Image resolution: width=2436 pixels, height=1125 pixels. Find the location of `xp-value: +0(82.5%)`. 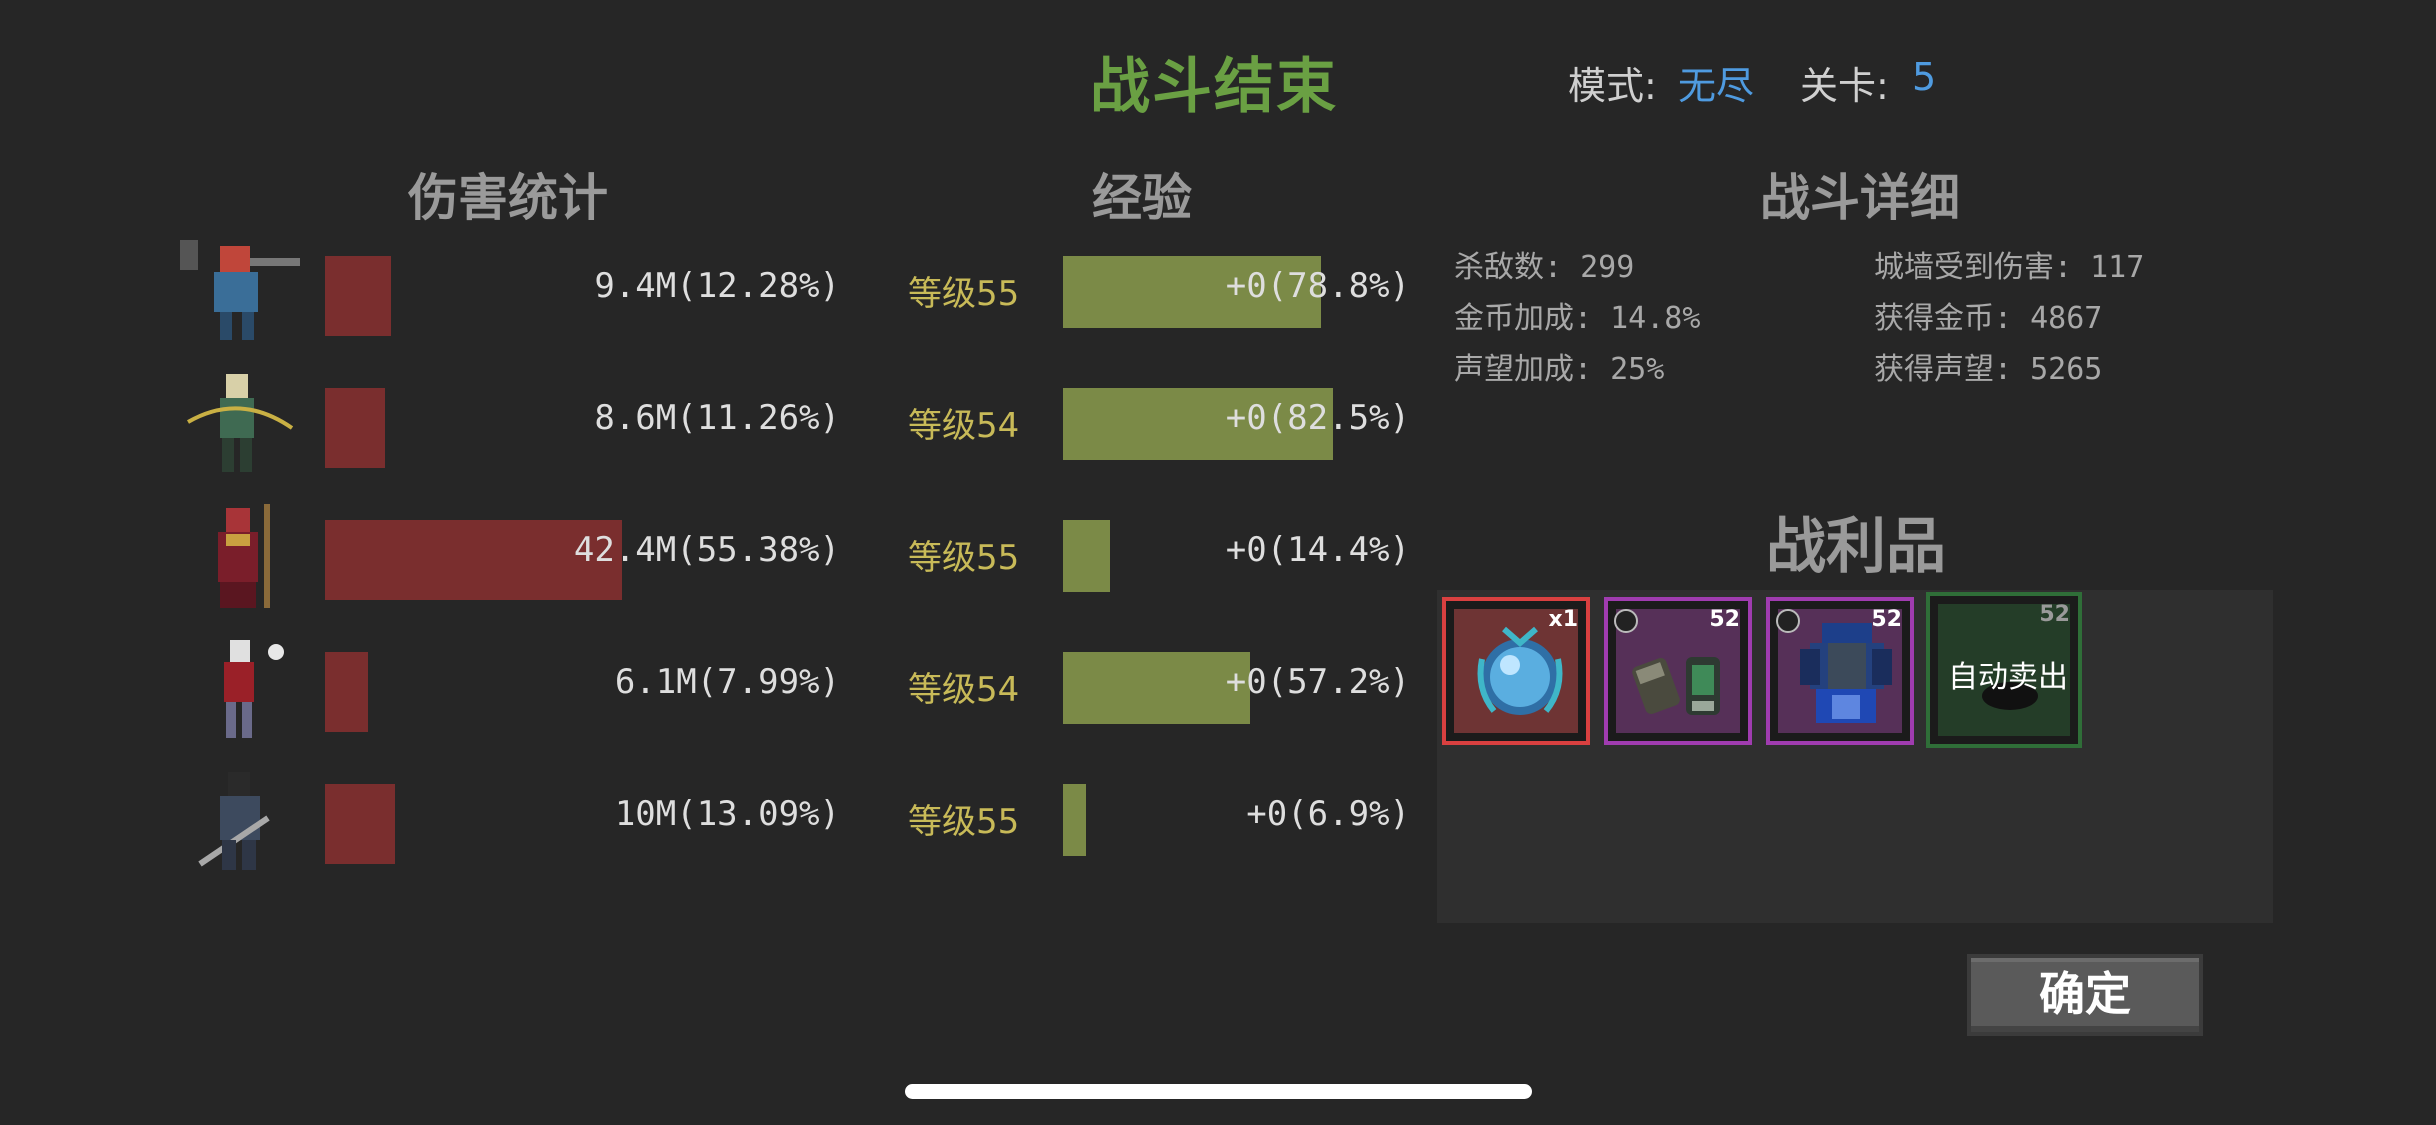

xp-value: +0(82.5%) is located at coordinates (1317, 418).